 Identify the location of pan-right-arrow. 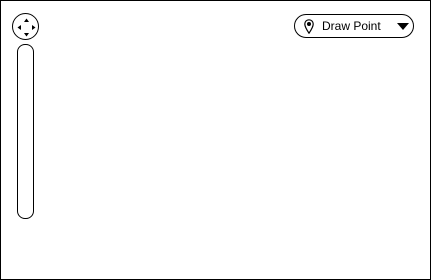
(34, 27).